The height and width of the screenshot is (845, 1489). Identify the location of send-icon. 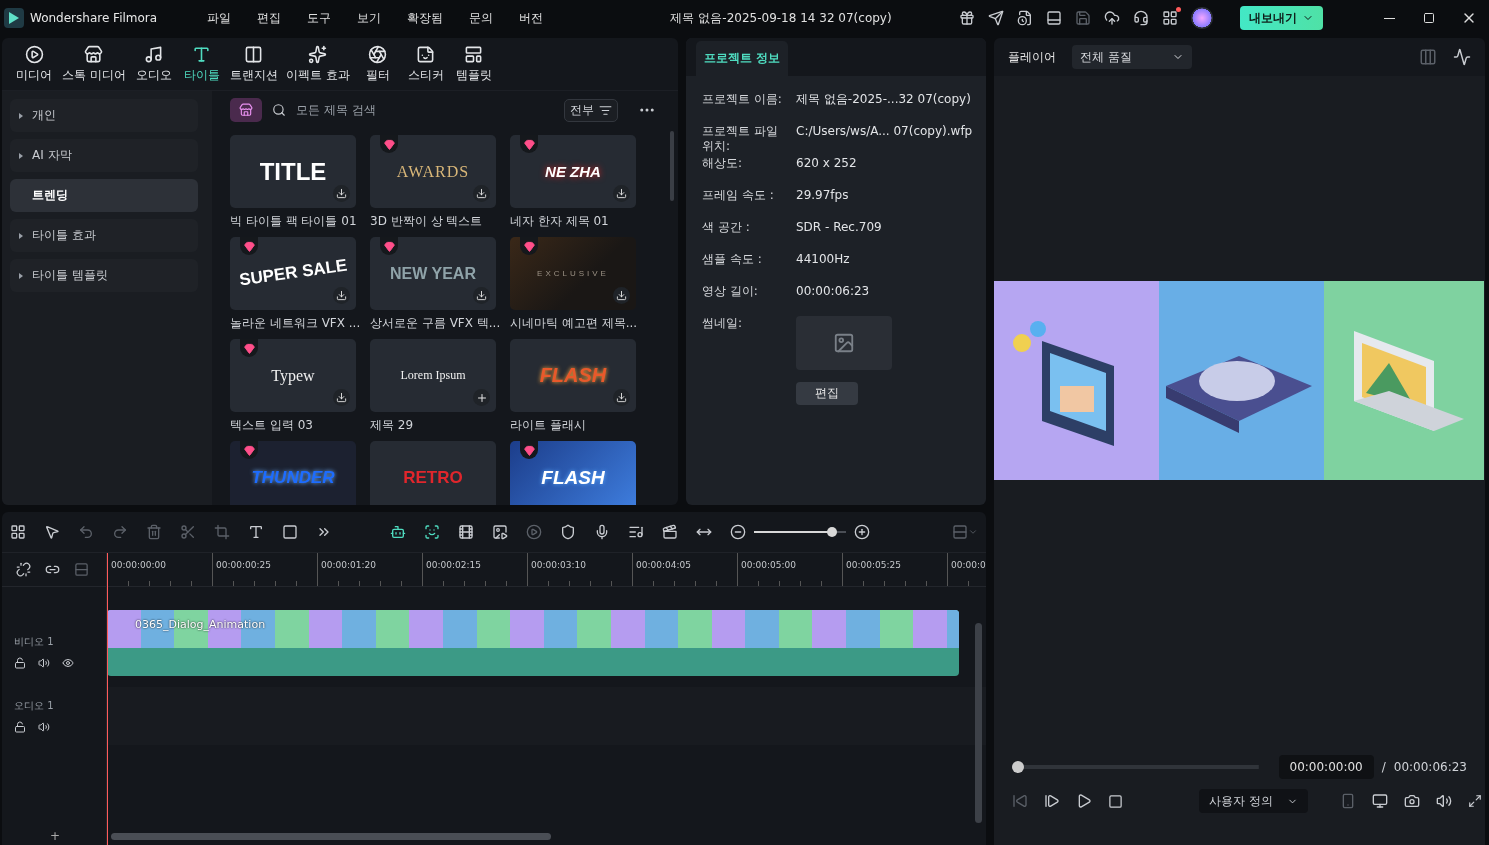
(996, 18).